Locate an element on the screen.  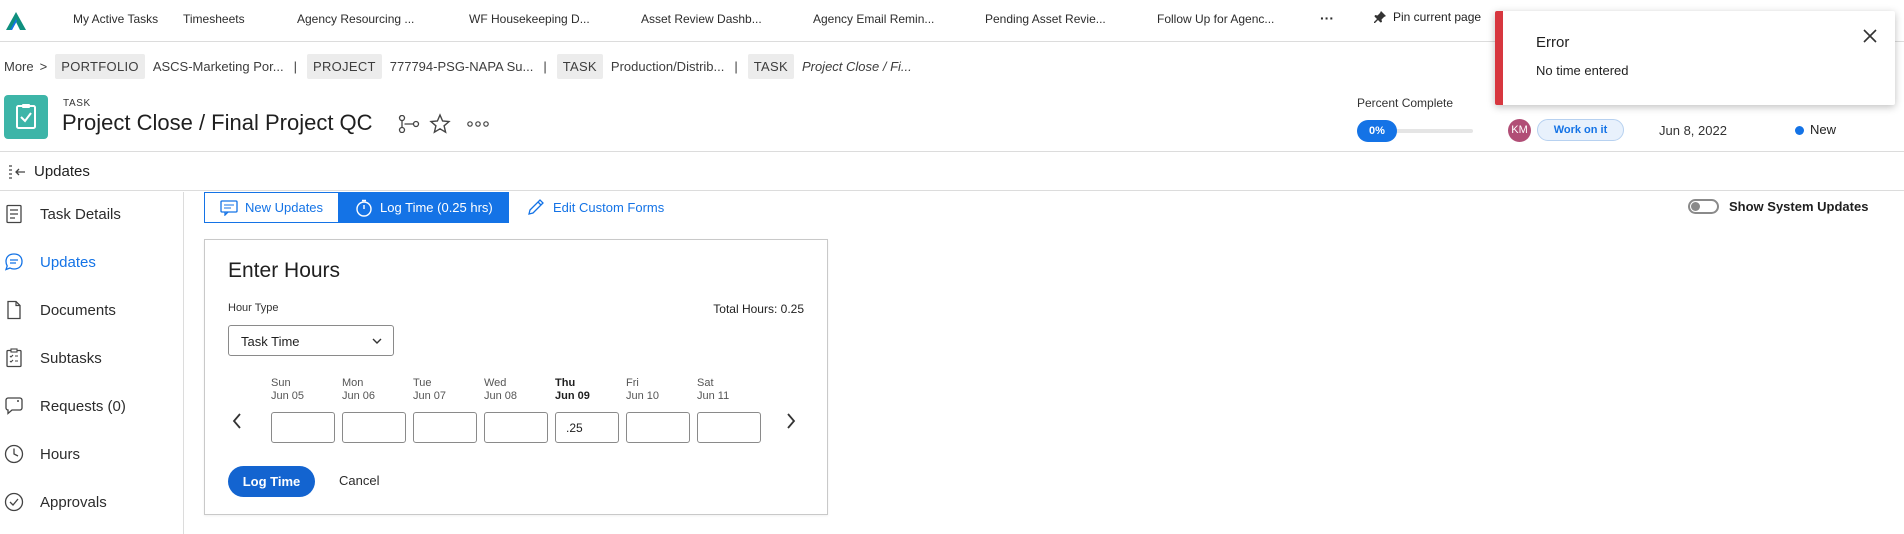
hours-input-sun is located at coordinates (303, 427).